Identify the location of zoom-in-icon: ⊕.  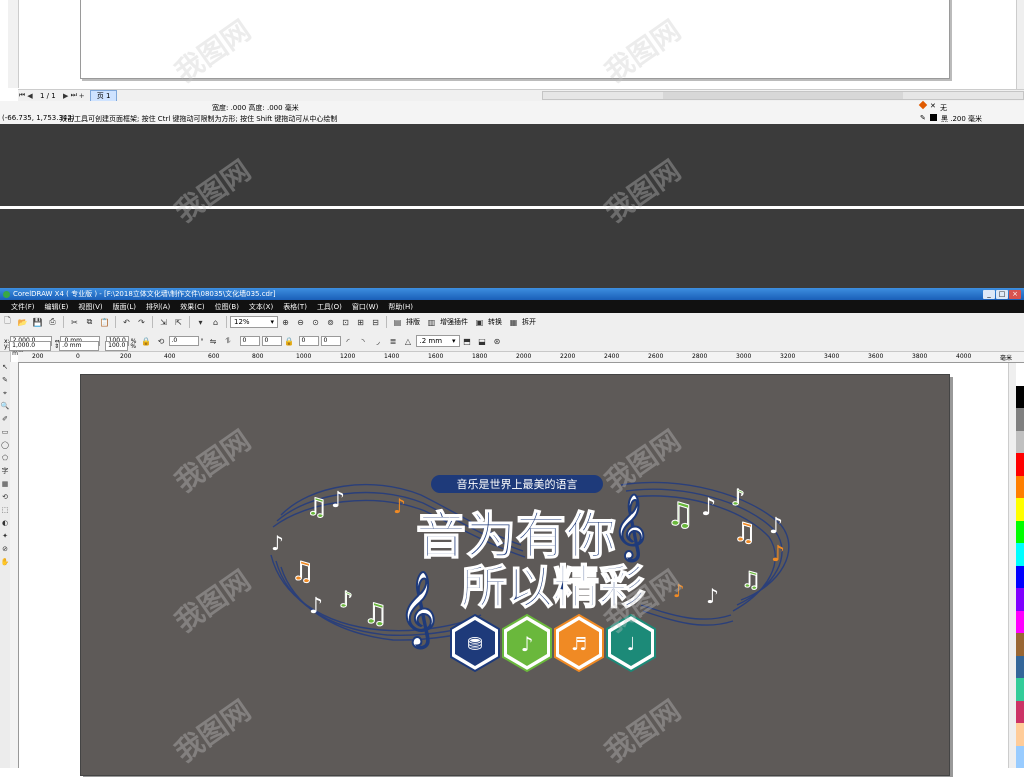
(285, 322).